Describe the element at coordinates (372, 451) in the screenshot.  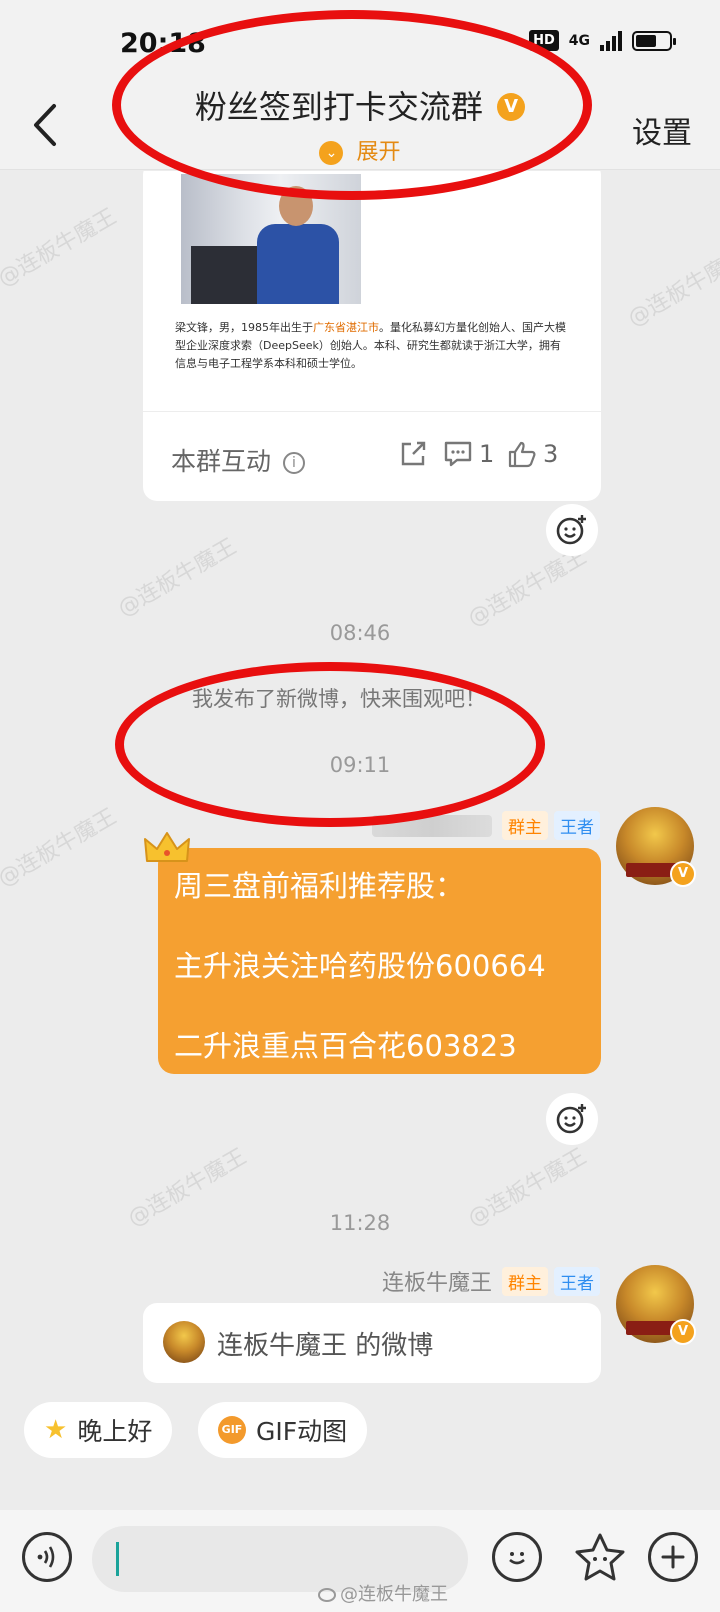
I see `post-footer: 本群互动 i 1 3` at that location.